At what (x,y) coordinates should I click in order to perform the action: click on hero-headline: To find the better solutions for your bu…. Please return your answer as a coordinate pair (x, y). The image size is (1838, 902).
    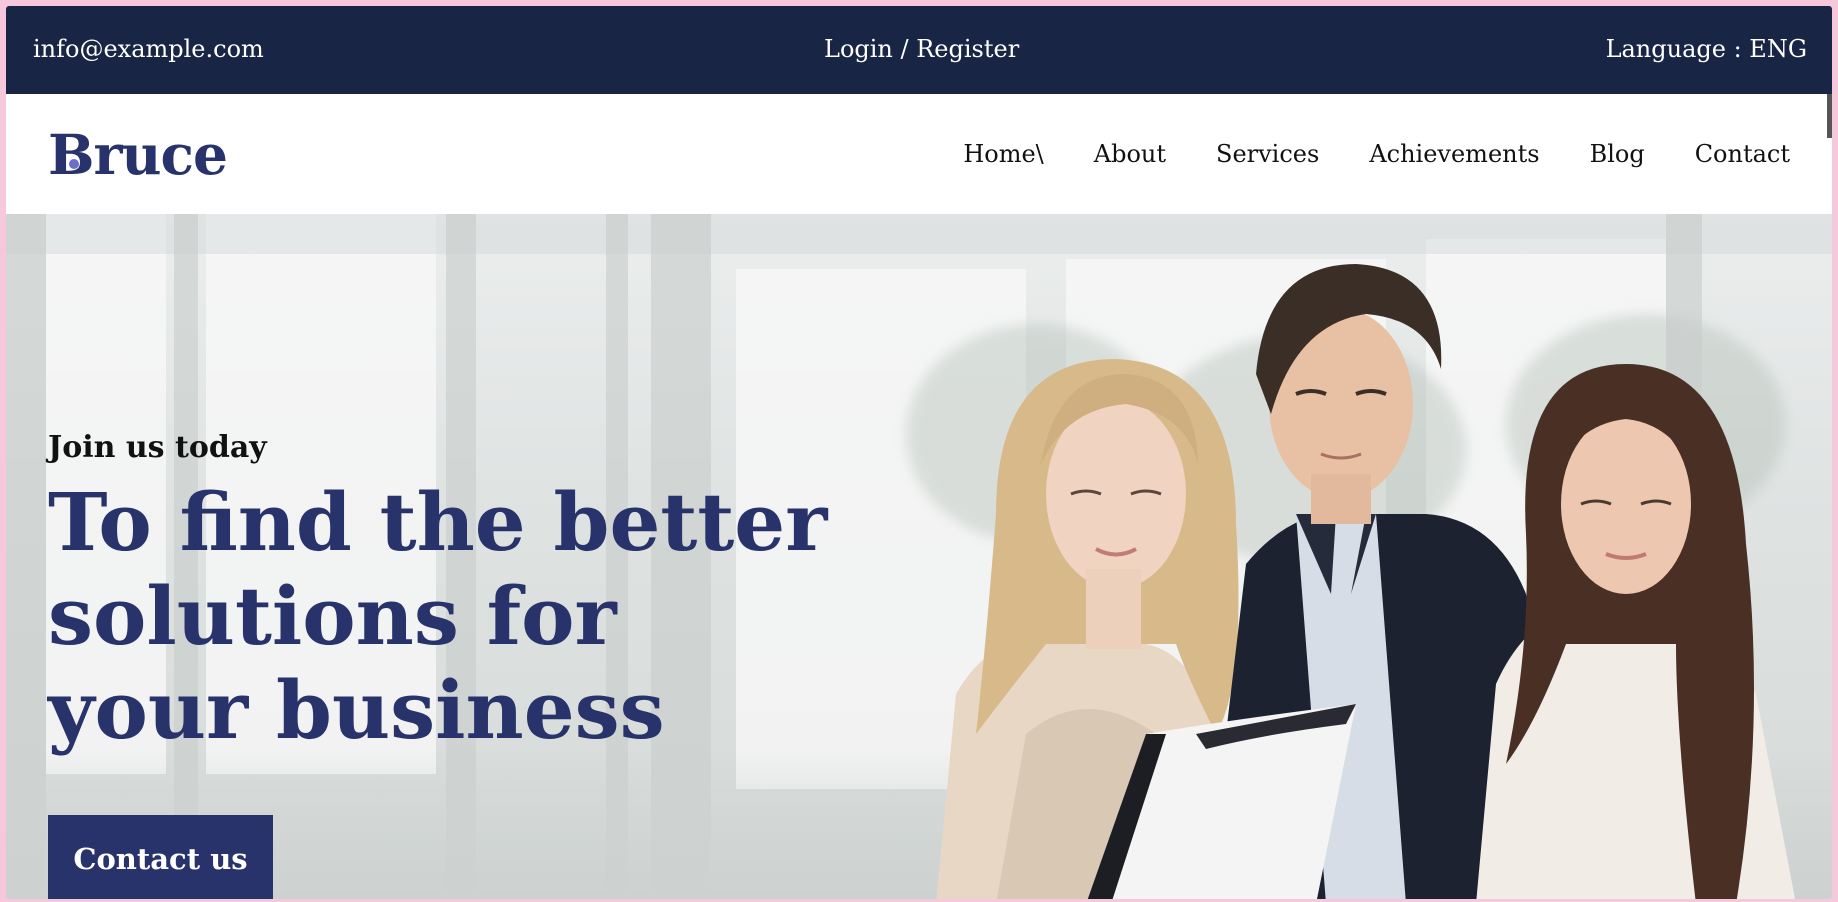
    Looking at the image, I should click on (438, 616).